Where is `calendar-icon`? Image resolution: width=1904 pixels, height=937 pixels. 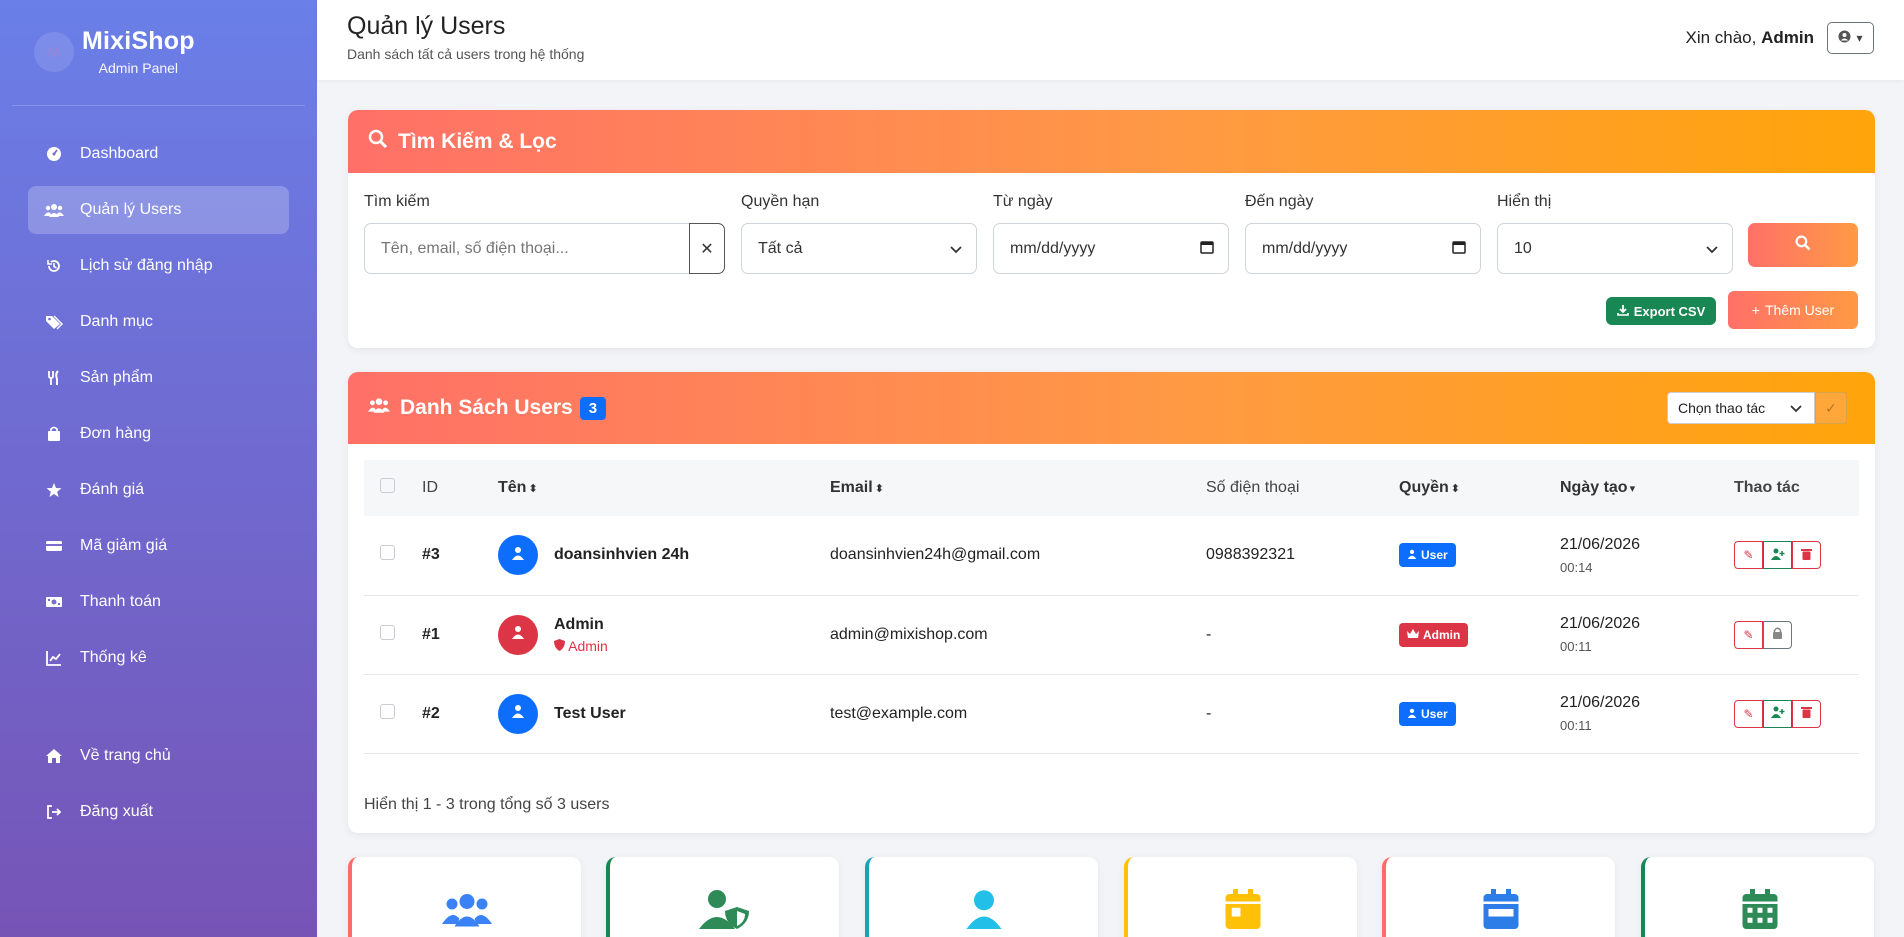 calendar-icon is located at coordinates (1459, 248).